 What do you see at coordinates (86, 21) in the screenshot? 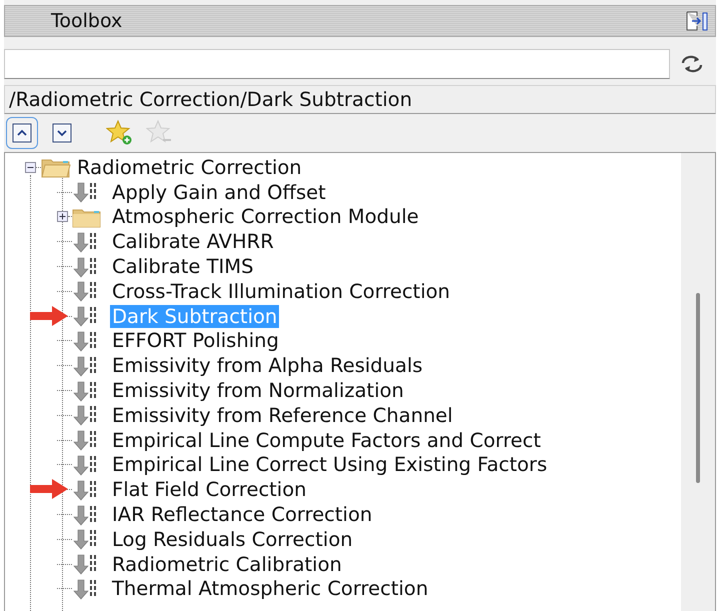
I see `panel-title: Toolbox` at bounding box center [86, 21].